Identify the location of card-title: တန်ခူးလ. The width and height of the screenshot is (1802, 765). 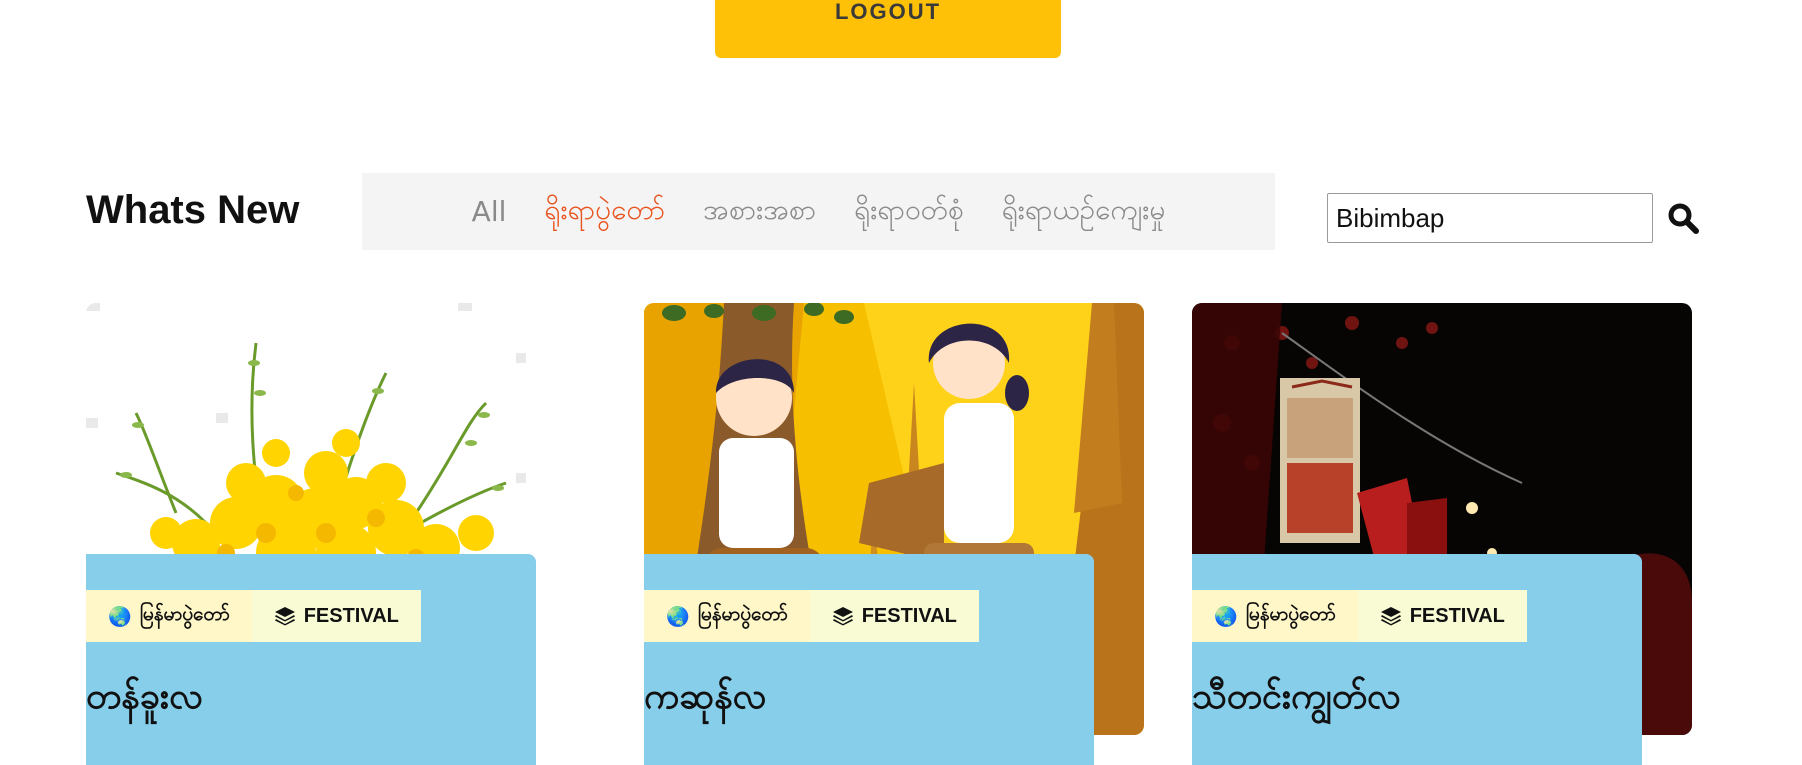
(144, 699).